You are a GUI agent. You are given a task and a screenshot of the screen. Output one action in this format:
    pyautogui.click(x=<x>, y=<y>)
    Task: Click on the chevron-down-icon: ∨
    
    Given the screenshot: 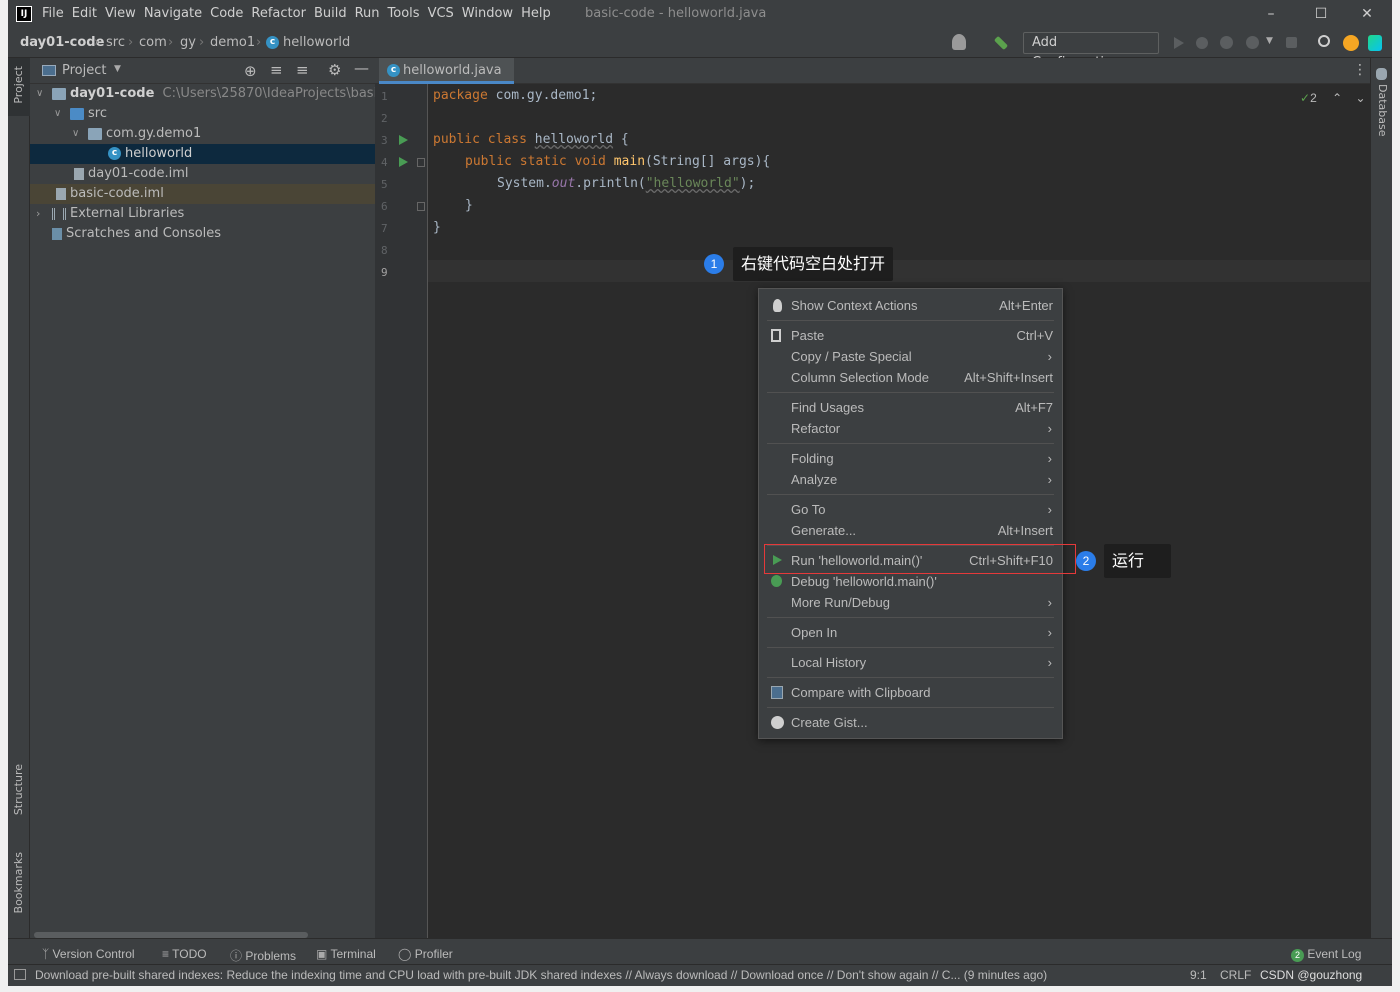 What is the action you would take?
    pyautogui.click(x=40, y=93)
    